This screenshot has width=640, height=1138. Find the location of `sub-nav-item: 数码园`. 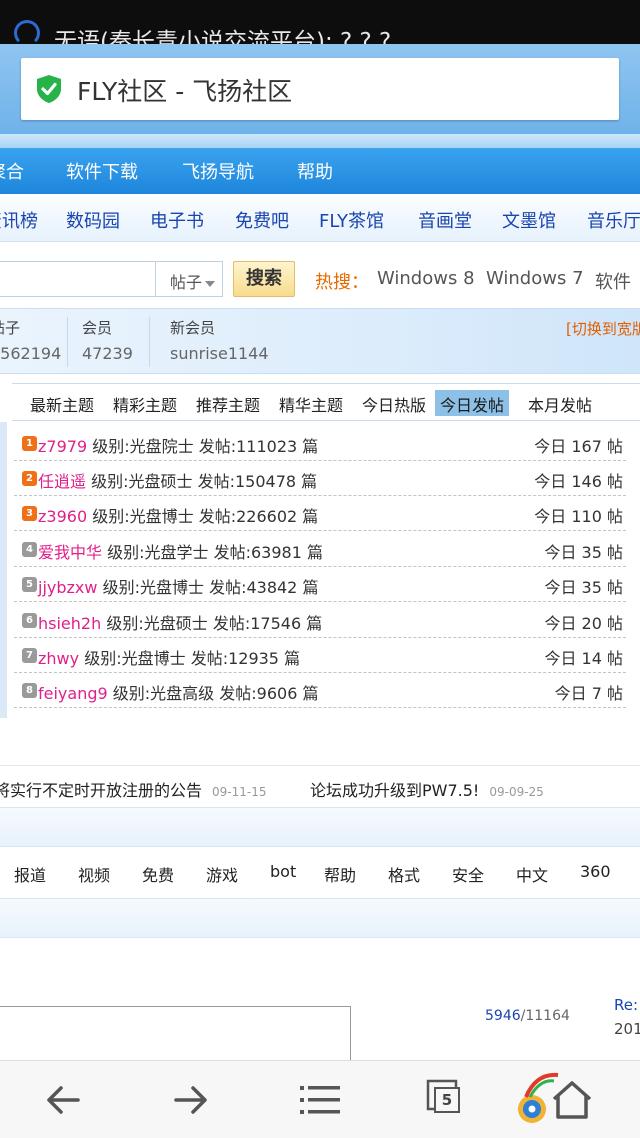

sub-nav-item: 数码园 is located at coordinates (93, 220).